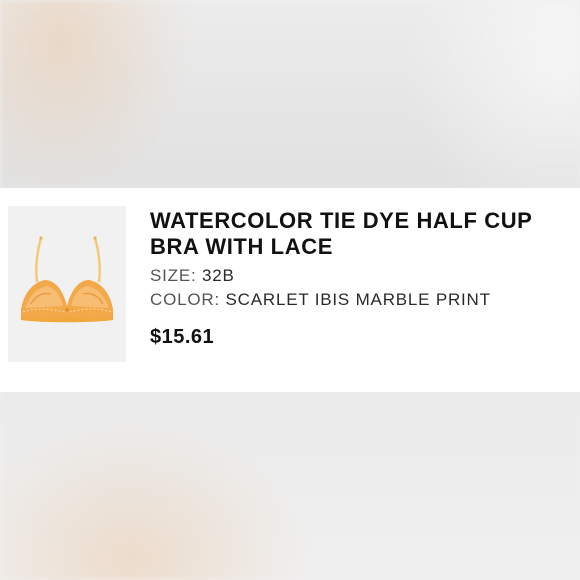  I want to click on product-thumbnail, so click(67, 284).